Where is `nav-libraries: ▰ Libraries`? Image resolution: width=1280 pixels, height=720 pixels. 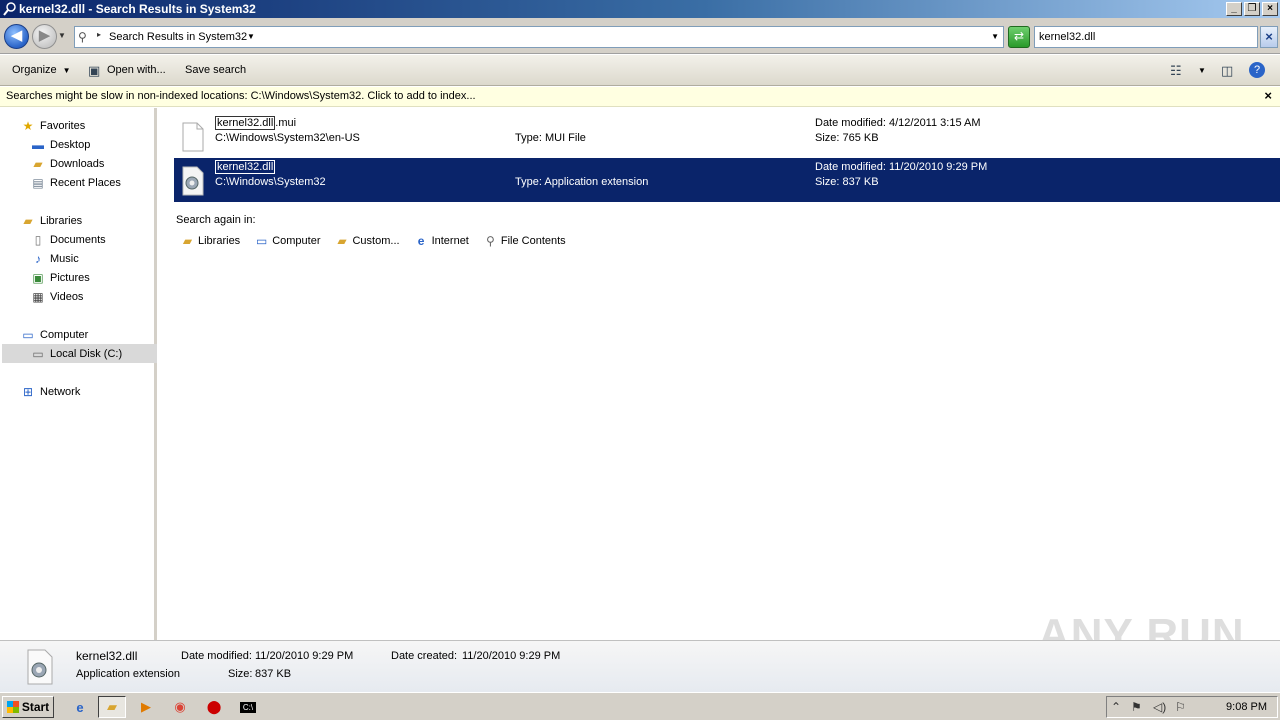
nav-libraries: ▰ Libraries is located at coordinates (51, 220).